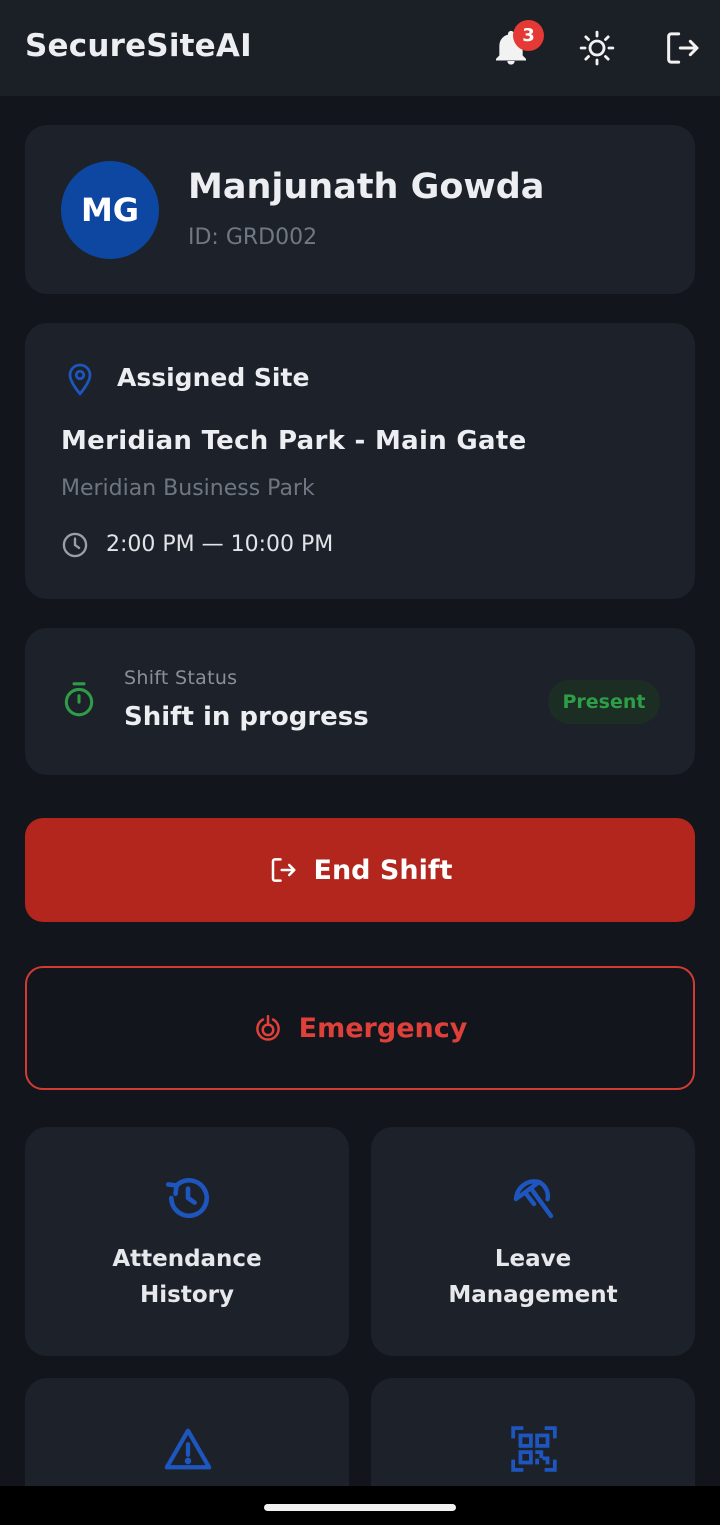  Describe the element at coordinates (360, 48) in the screenshot. I see `app-bar: SecureSiteAI 3` at that location.